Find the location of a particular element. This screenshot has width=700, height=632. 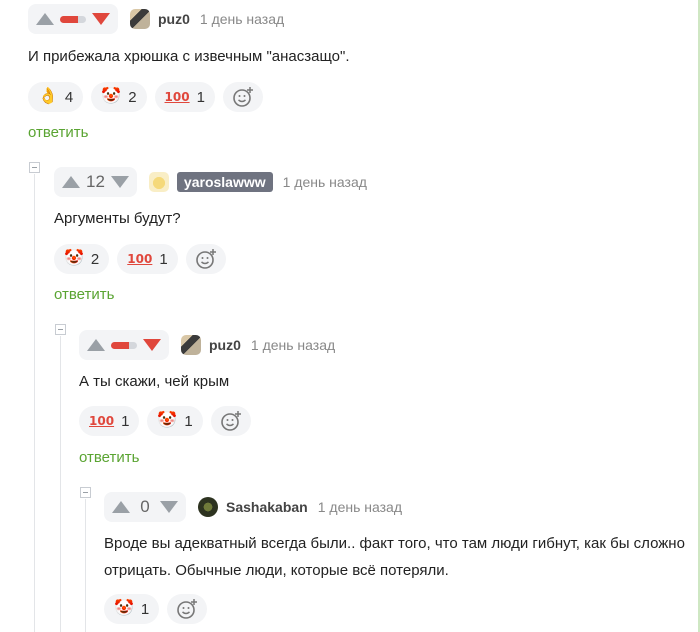

score: 0 is located at coordinates (145, 506).